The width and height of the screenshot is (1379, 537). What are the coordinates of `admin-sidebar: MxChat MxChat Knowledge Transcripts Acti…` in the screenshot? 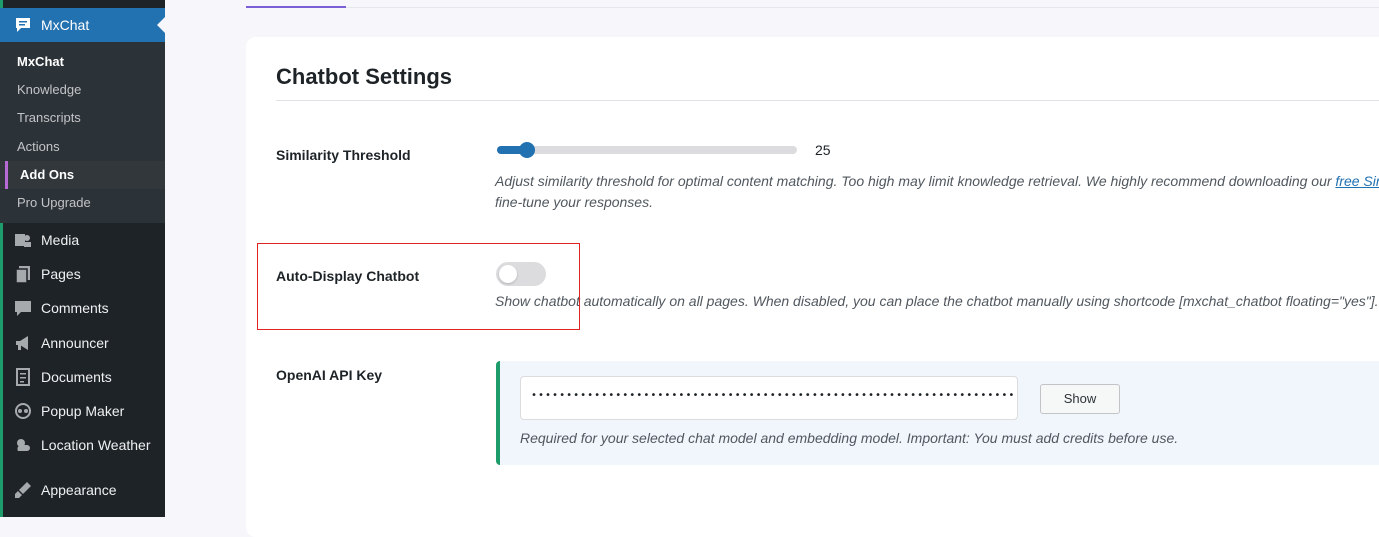 It's located at (82, 258).